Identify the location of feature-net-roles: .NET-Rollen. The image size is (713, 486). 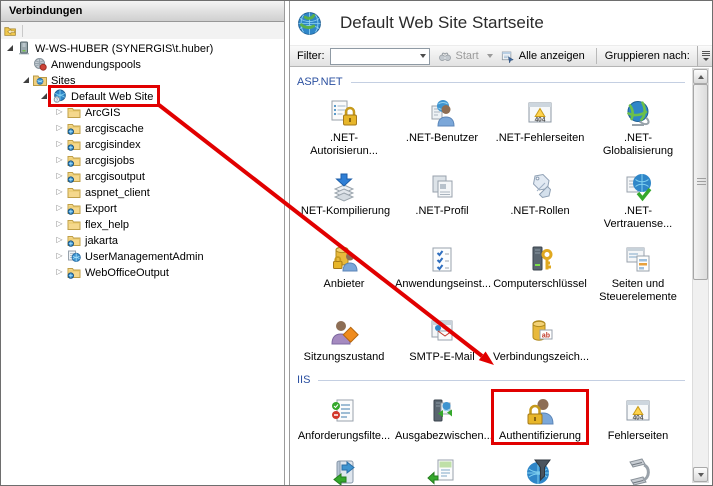
(540, 198).